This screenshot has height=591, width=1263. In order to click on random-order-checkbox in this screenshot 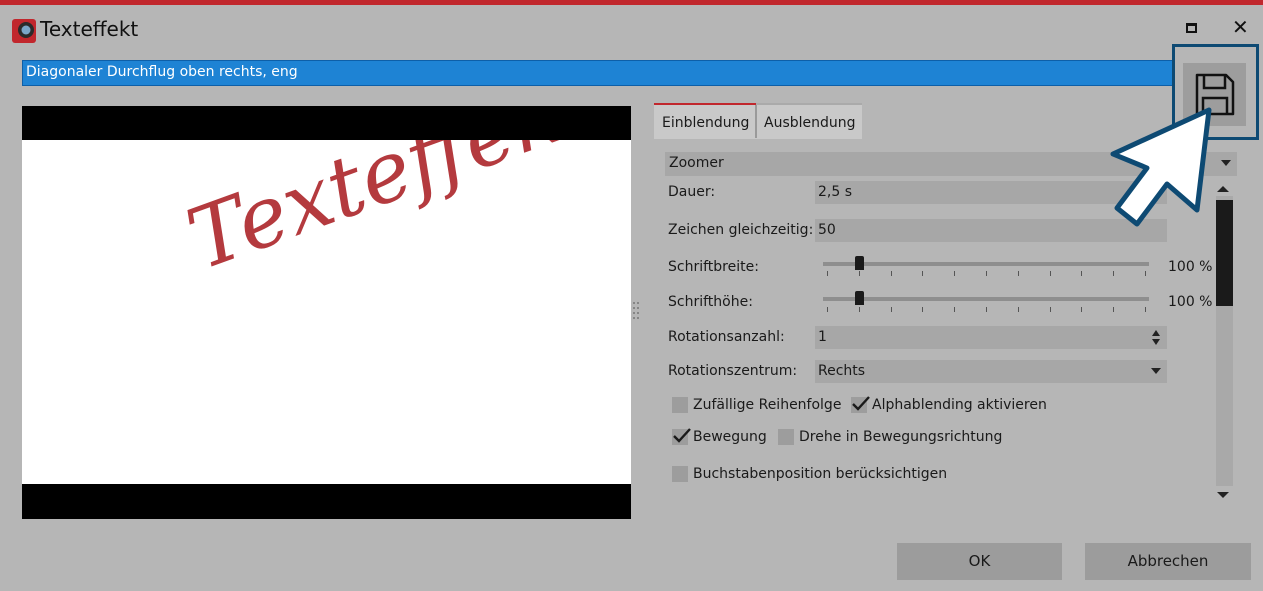, I will do `click(680, 405)`.